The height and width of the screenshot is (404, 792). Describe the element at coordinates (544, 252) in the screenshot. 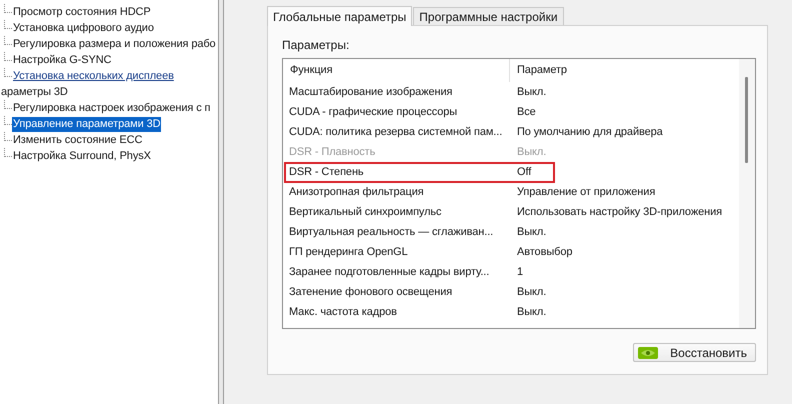

I see `table-cell-text: Автовыбор` at that location.